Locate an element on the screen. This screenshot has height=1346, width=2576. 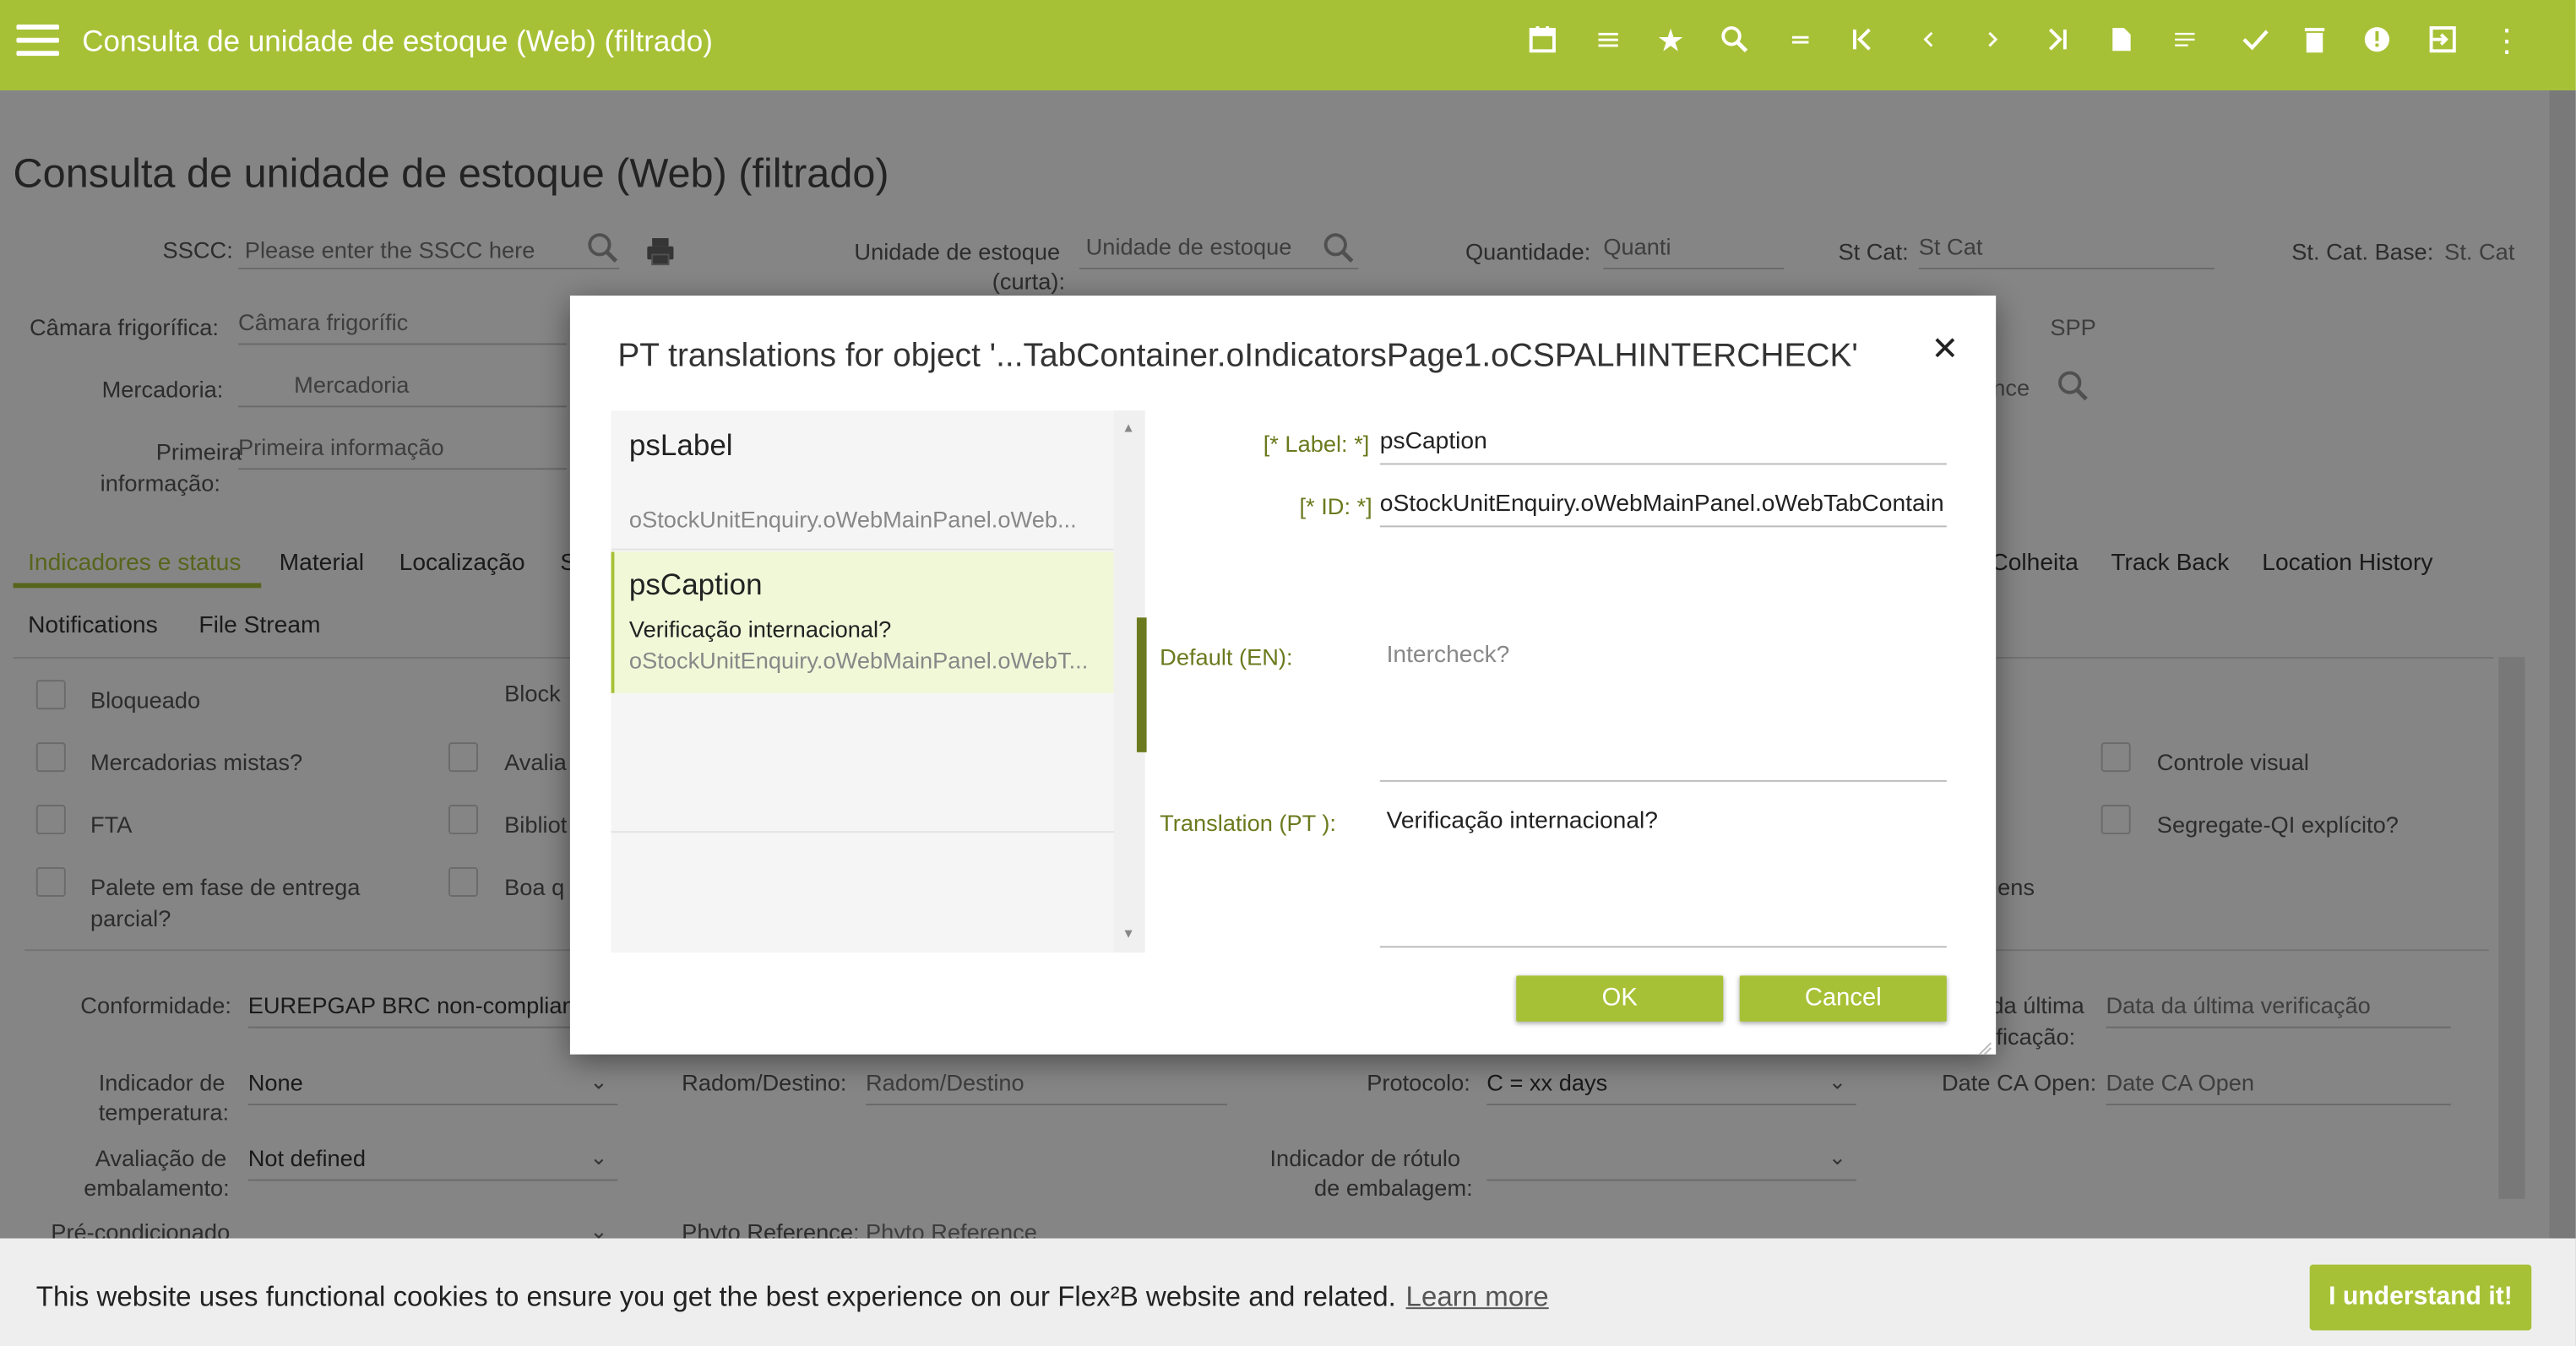
translation-pt-textarea: Verificação internacional? is located at coordinates (1663, 874).